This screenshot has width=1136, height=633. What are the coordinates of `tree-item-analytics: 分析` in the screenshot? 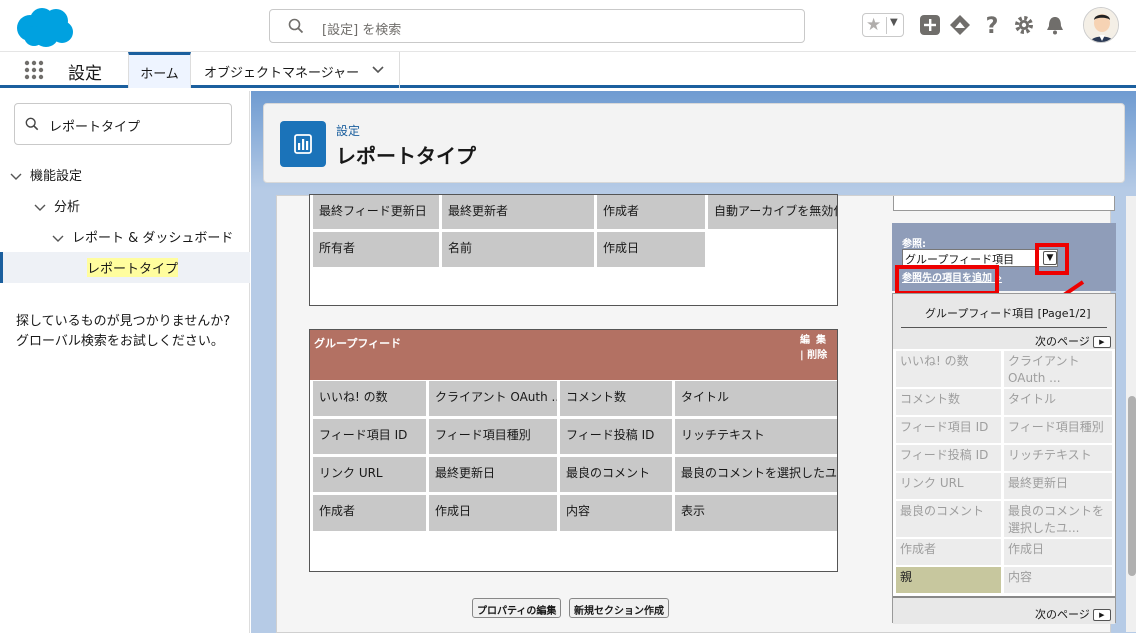 It's located at (57, 205).